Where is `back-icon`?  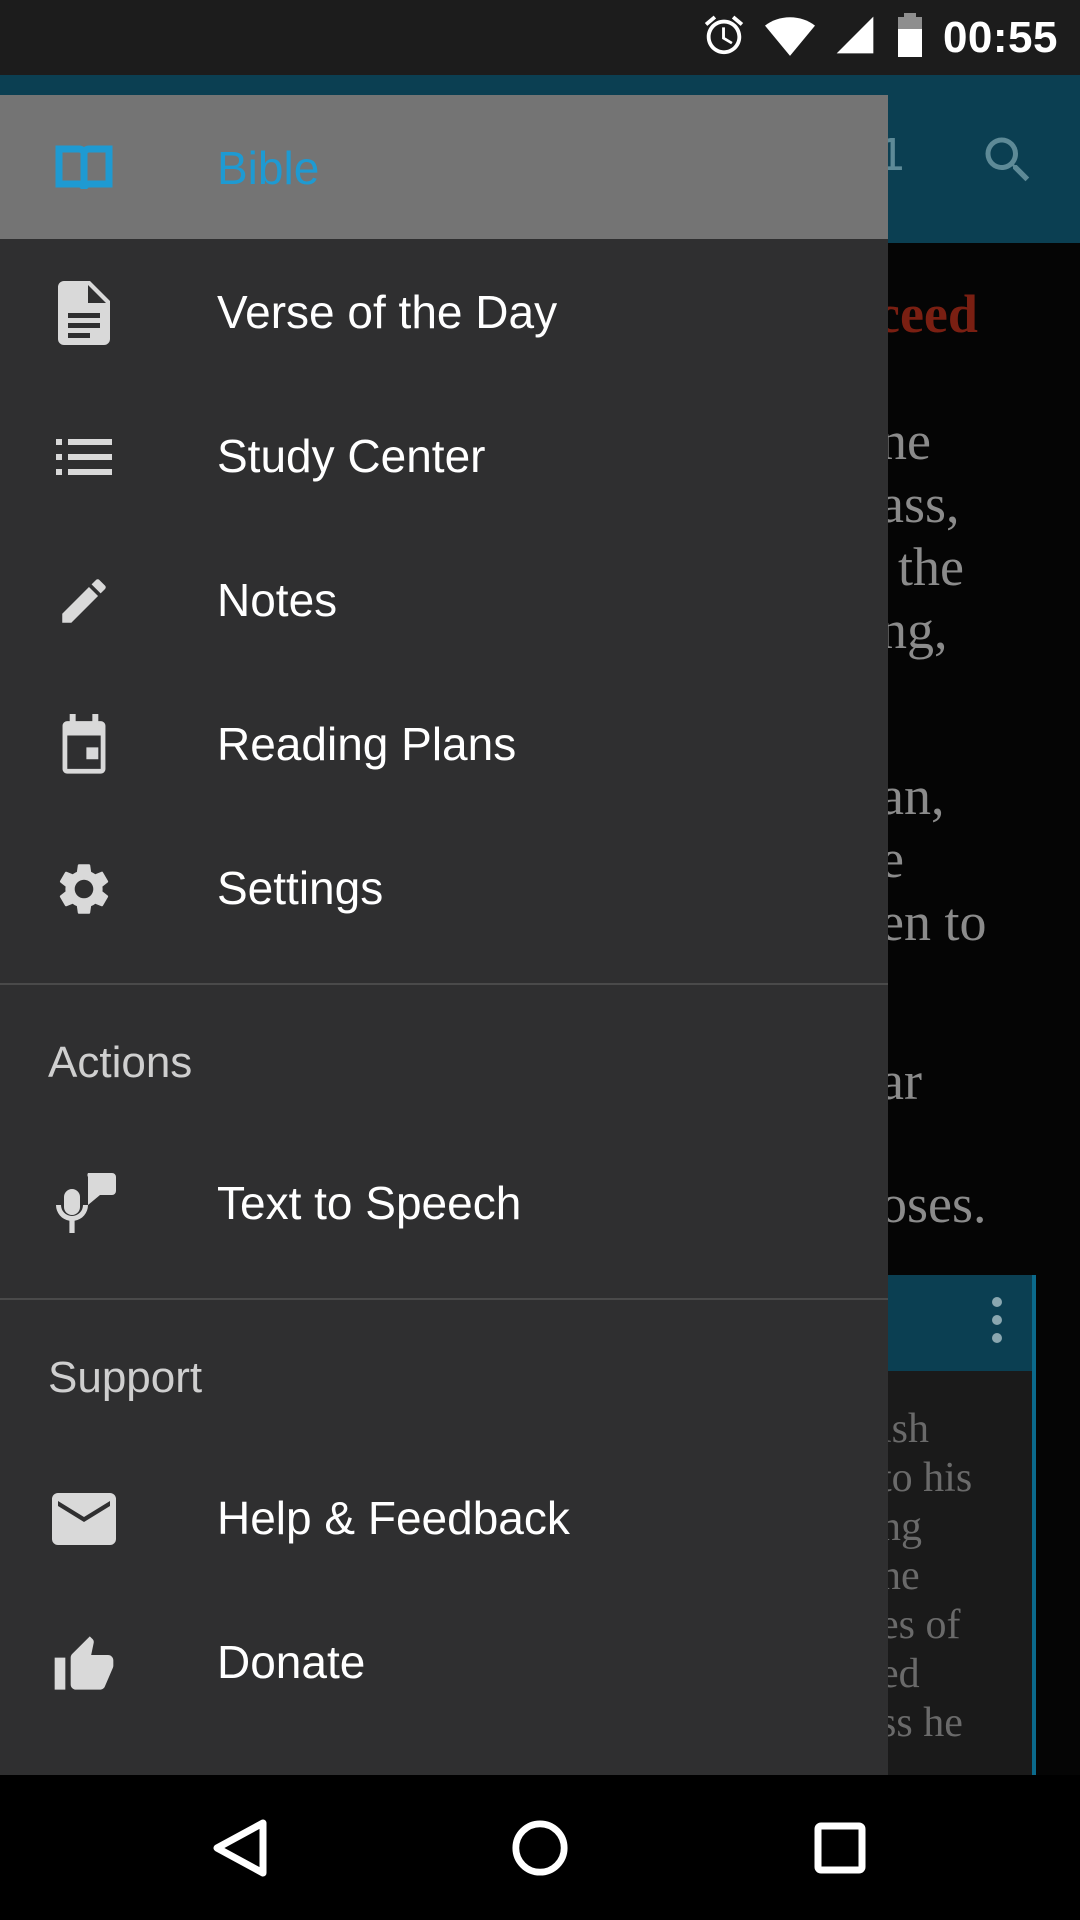 back-icon is located at coordinates (240, 1848).